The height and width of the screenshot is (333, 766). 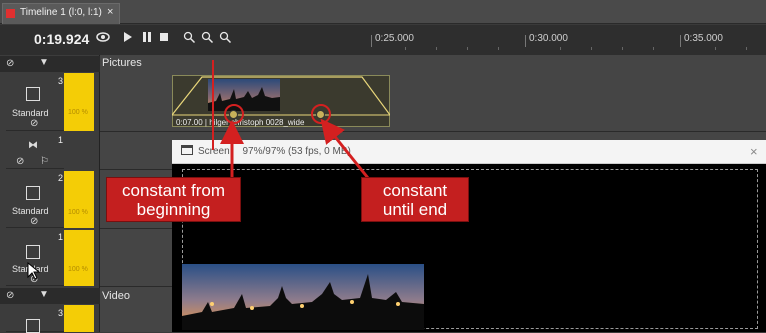 I want to click on callout-line: beginning, so click(x=173, y=209).